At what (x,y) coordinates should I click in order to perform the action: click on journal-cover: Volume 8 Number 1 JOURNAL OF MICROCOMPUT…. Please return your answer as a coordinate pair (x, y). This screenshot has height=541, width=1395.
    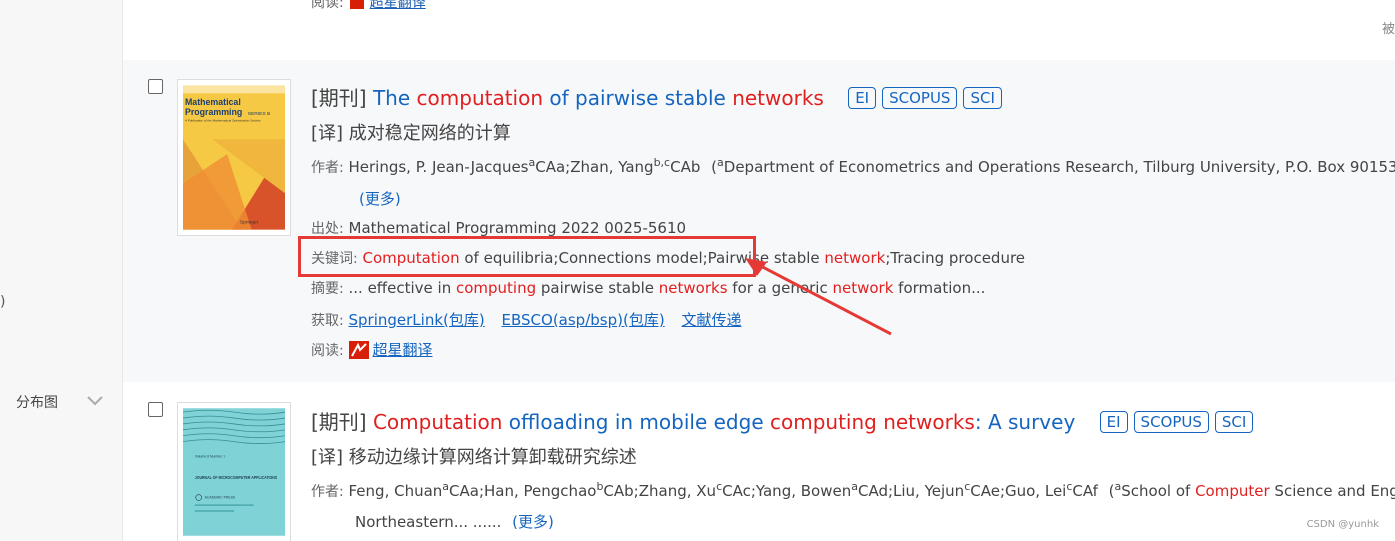
    Looking at the image, I should click on (234, 471).